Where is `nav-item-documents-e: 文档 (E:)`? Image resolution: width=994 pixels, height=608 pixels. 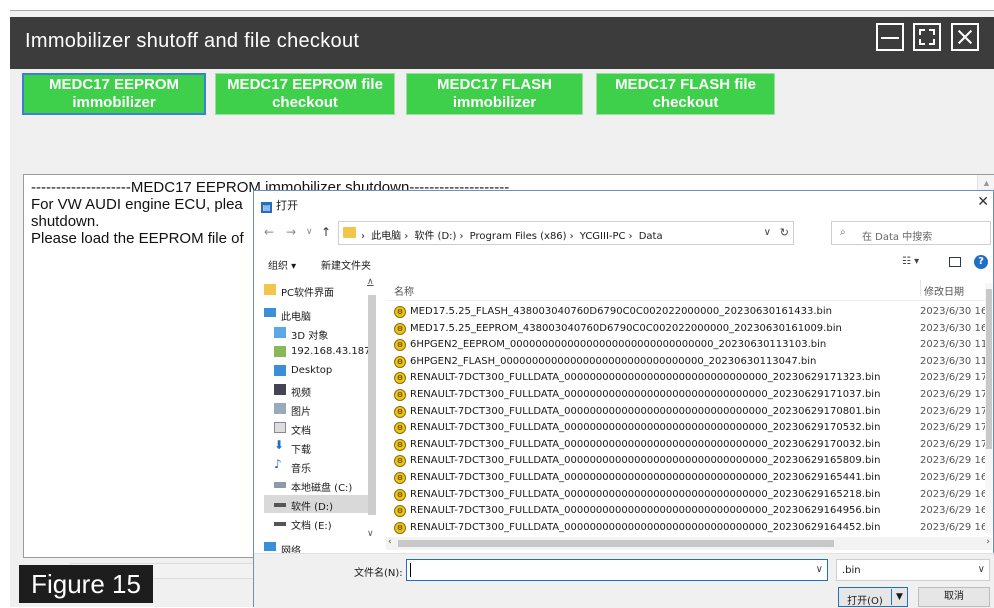 nav-item-documents-e: 文档 (E:) is located at coordinates (320, 523).